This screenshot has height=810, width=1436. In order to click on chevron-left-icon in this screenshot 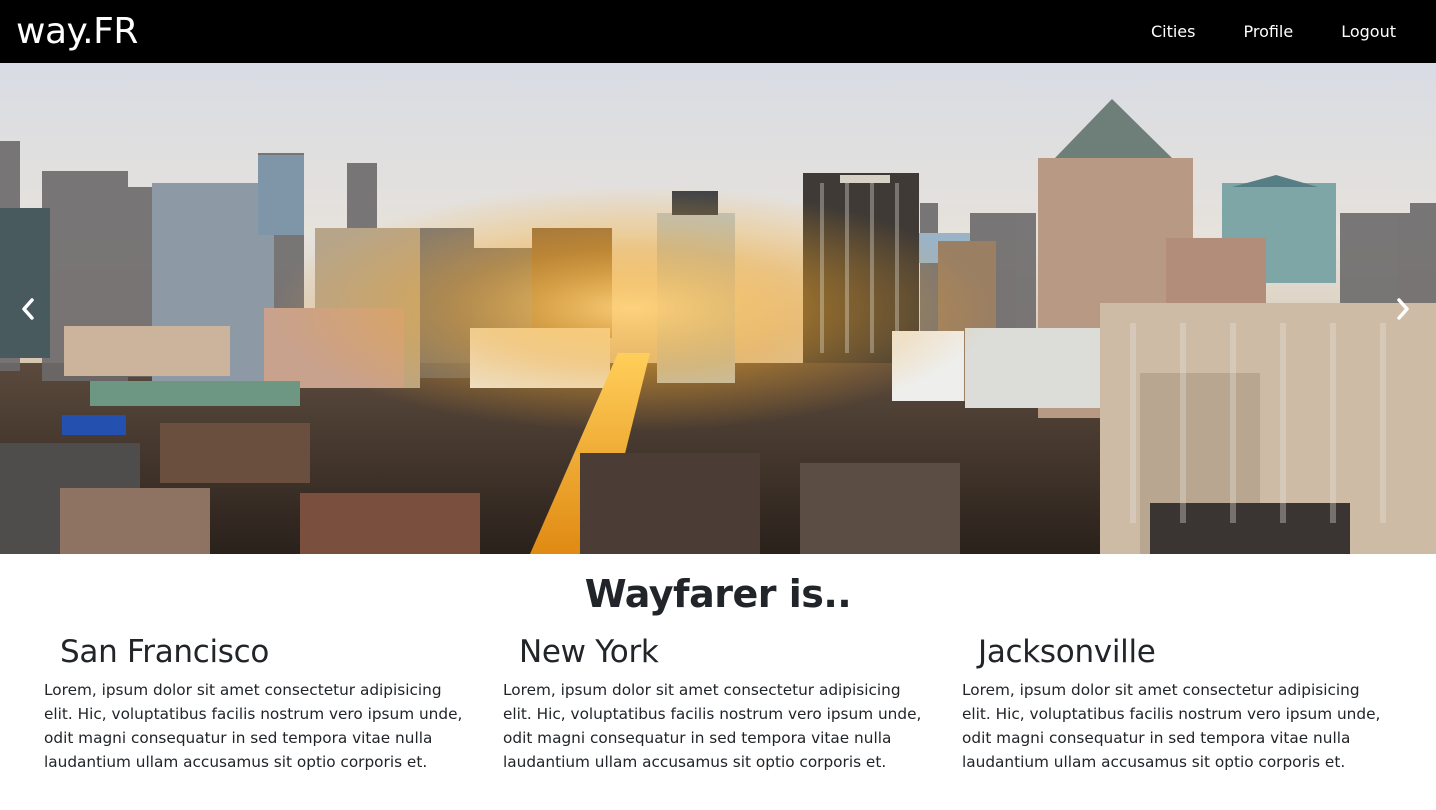, I will do `click(28, 309)`.